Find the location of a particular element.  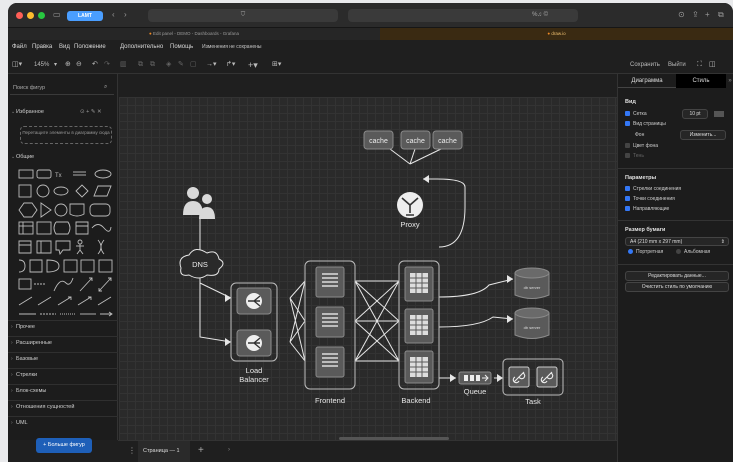

more-shapes-button: + Больше фигур is located at coordinates (64, 445).